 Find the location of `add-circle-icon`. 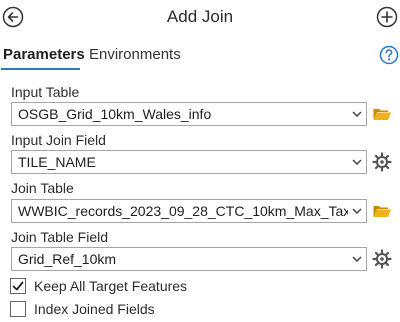

add-circle-icon is located at coordinates (387, 17).